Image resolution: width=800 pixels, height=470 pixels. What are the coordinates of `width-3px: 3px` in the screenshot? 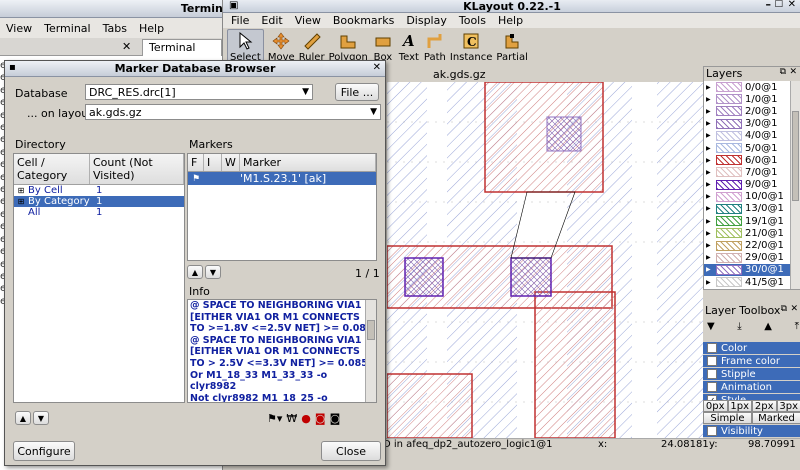 It's located at (788, 406).